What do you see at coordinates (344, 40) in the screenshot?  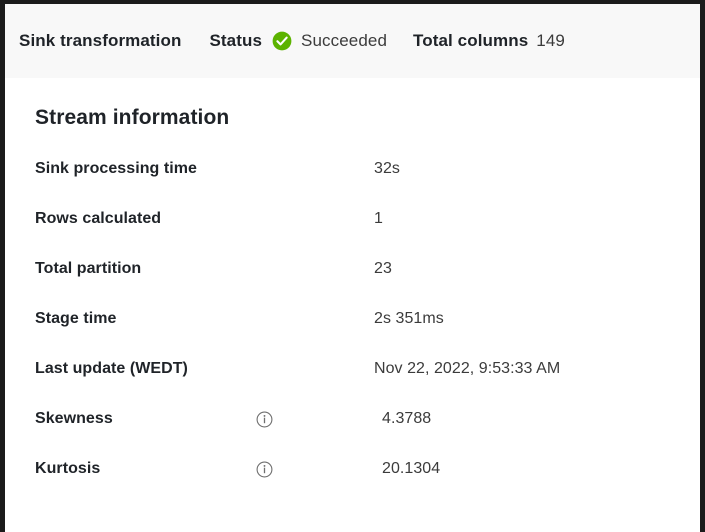 I see `status-value: Succeeded` at bounding box center [344, 40].